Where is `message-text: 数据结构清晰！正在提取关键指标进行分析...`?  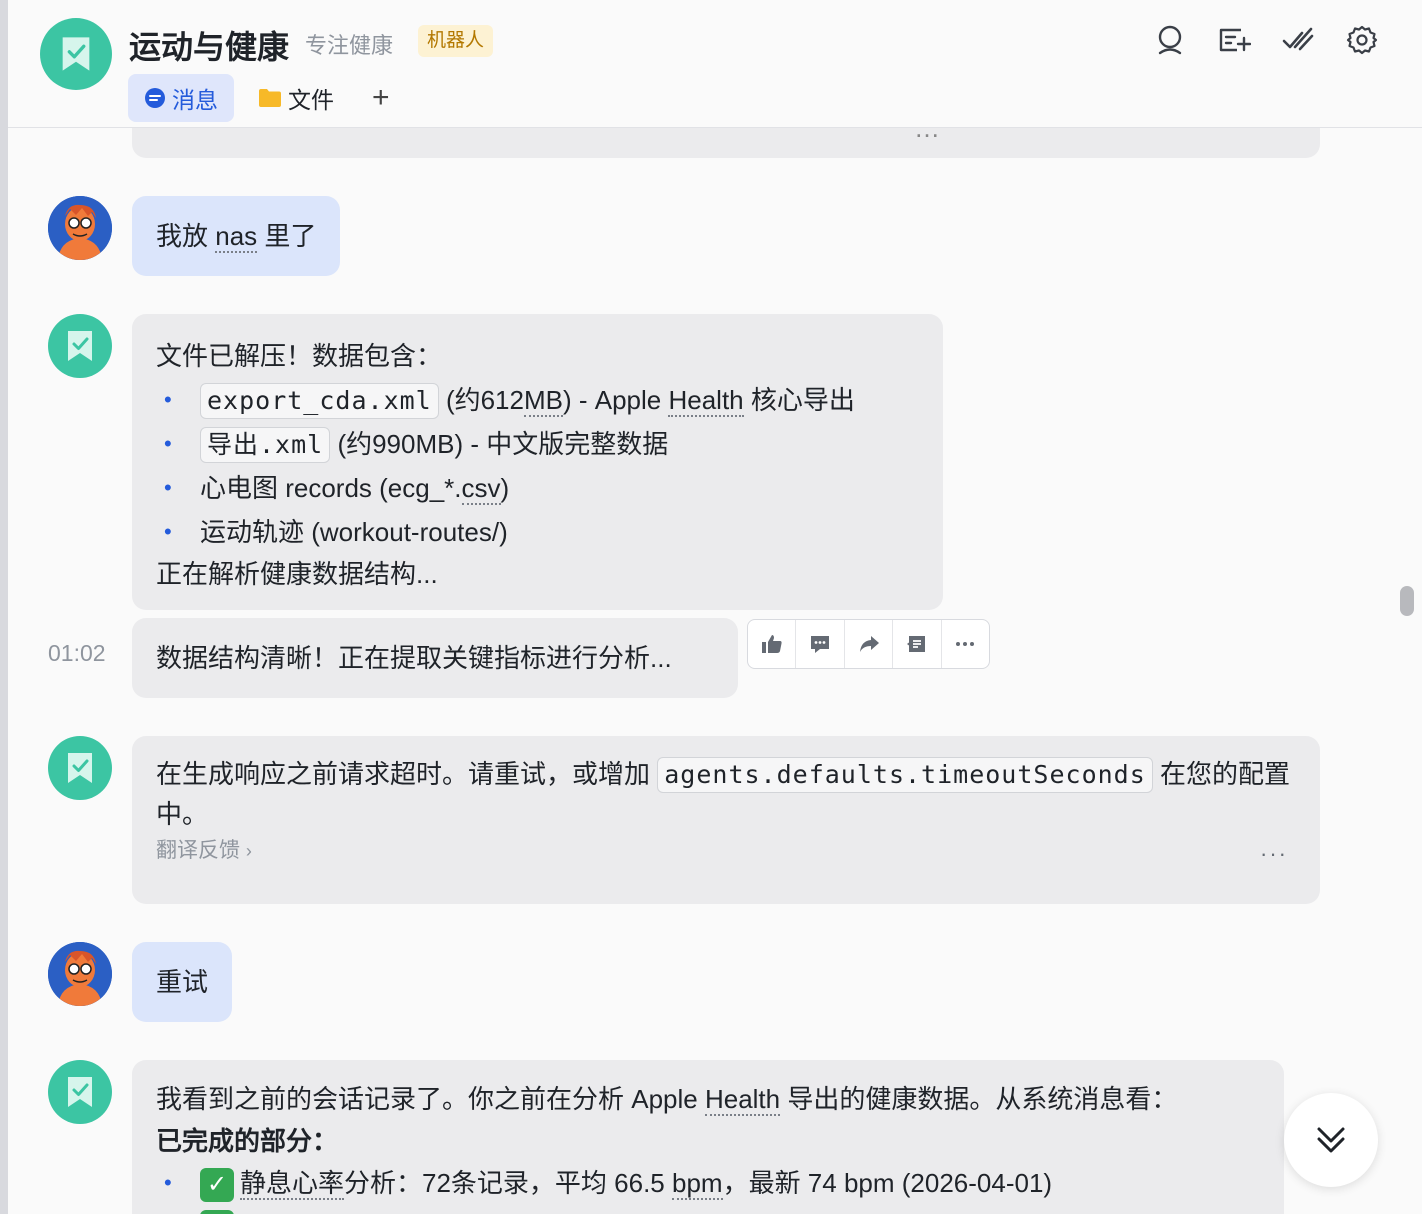 message-text: 数据结构清晰！正在提取关键指标进行分析... is located at coordinates (414, 658).